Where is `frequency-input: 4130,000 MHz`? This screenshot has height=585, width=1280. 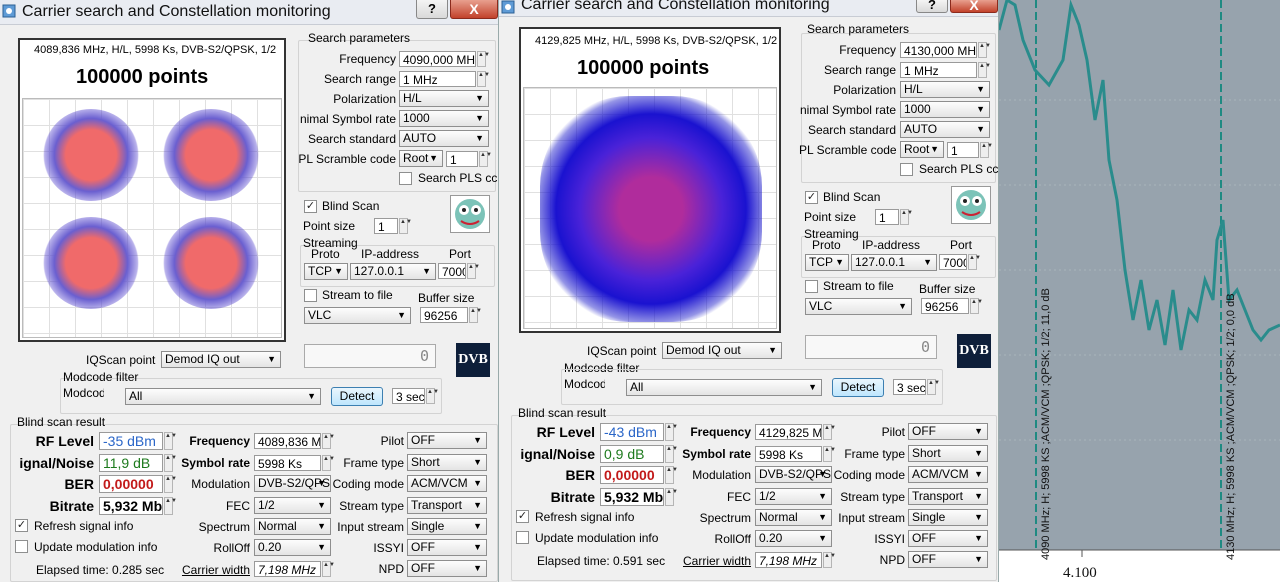 frequency-input: 4130,000 MHz is located at coordinates (938, 50).